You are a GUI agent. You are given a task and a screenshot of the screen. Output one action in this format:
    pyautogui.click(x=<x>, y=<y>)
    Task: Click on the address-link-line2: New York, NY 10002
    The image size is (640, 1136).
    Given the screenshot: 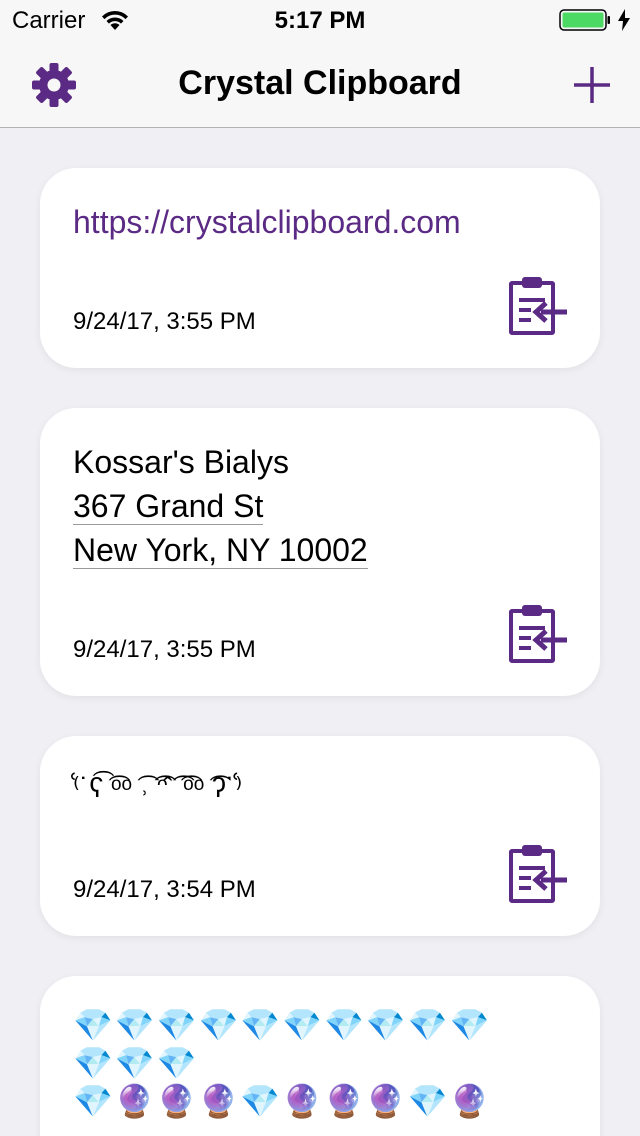 What is the action you would take?
    pyautogui.click(x=220, y=550)
    